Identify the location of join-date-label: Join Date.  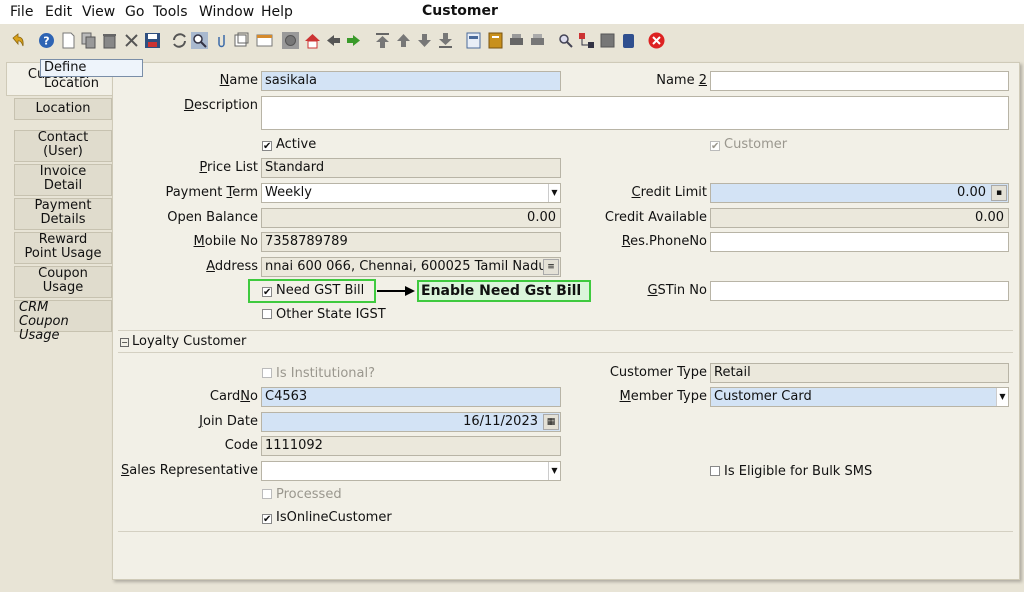
(228, 421).